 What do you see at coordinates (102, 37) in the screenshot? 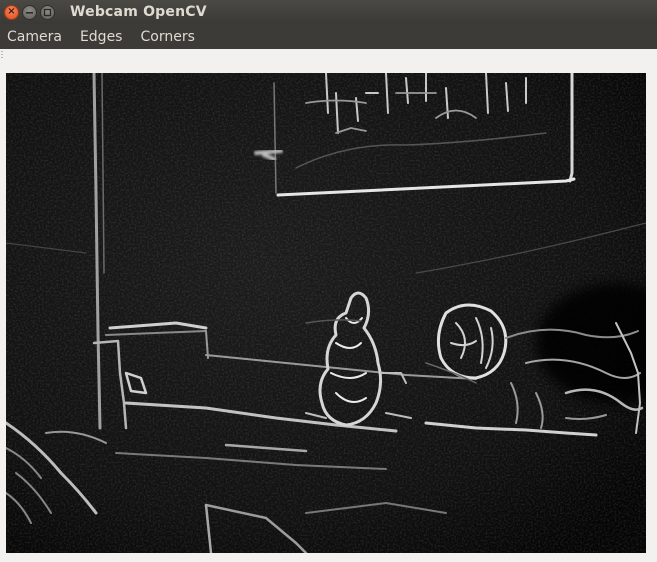
I see `menu-edges: Edges` at bounding box center [102, 37].